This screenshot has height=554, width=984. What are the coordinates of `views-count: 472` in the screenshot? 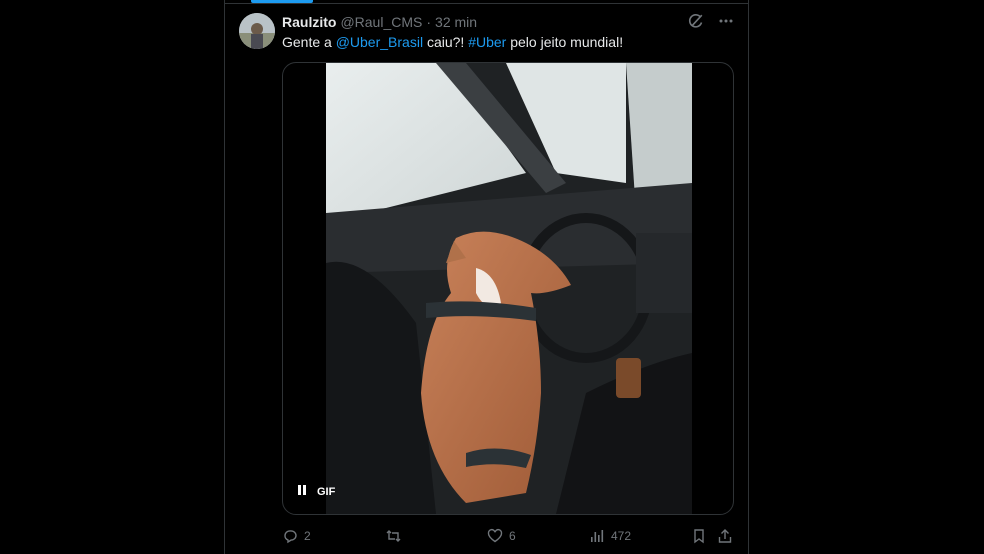 It's located at (621, 536).